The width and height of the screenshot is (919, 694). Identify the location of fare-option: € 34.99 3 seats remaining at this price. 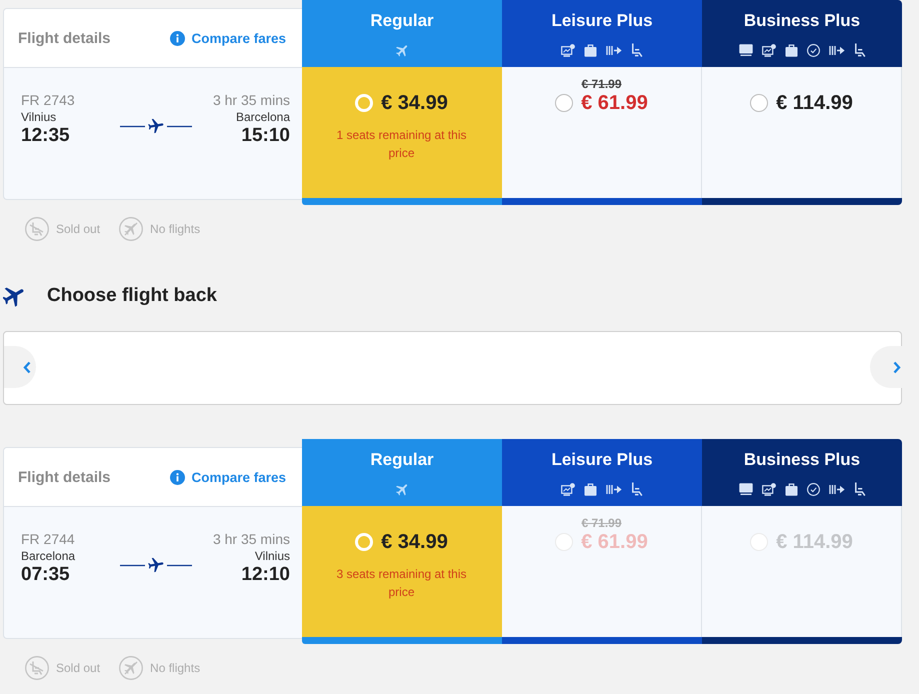
(402, 571).